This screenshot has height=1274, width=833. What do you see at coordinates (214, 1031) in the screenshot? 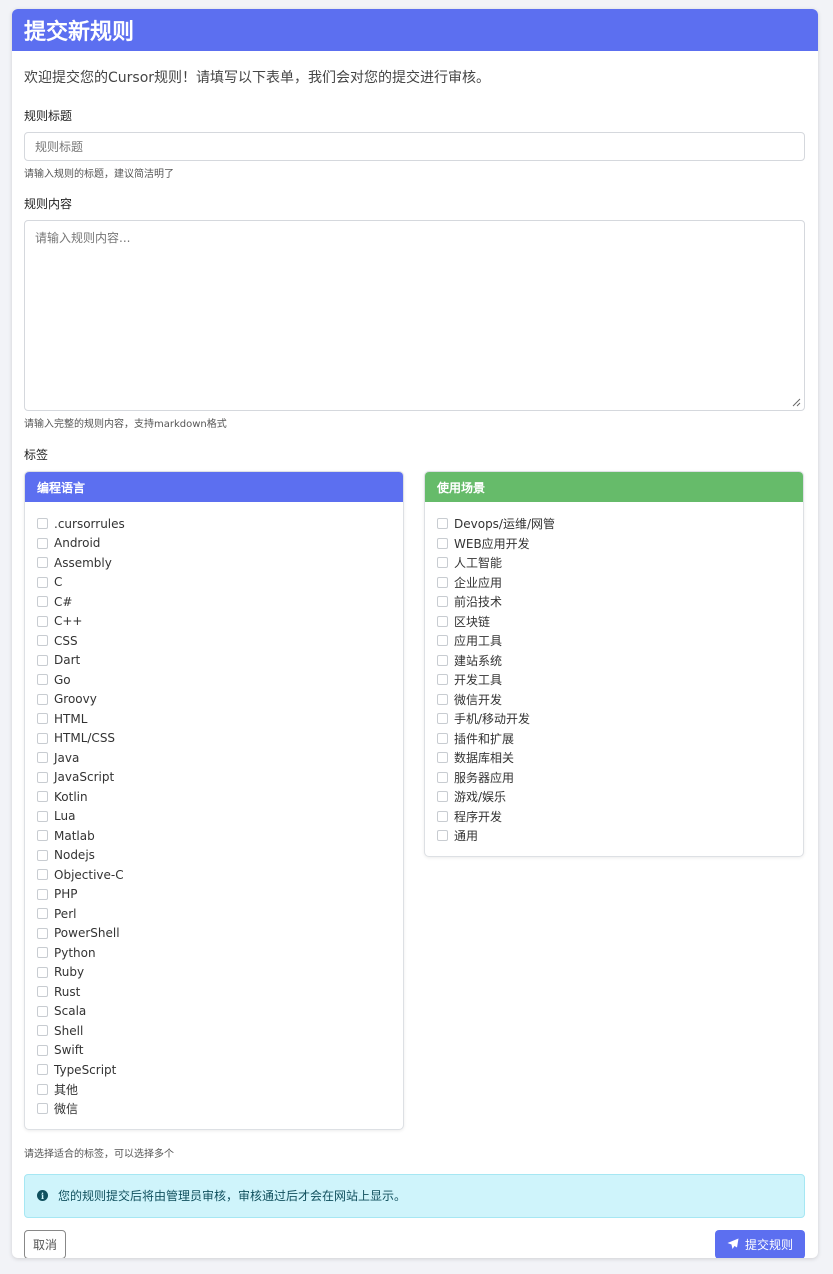
I see `language-tag-item: Shell` at bounding box center [214, 1031].